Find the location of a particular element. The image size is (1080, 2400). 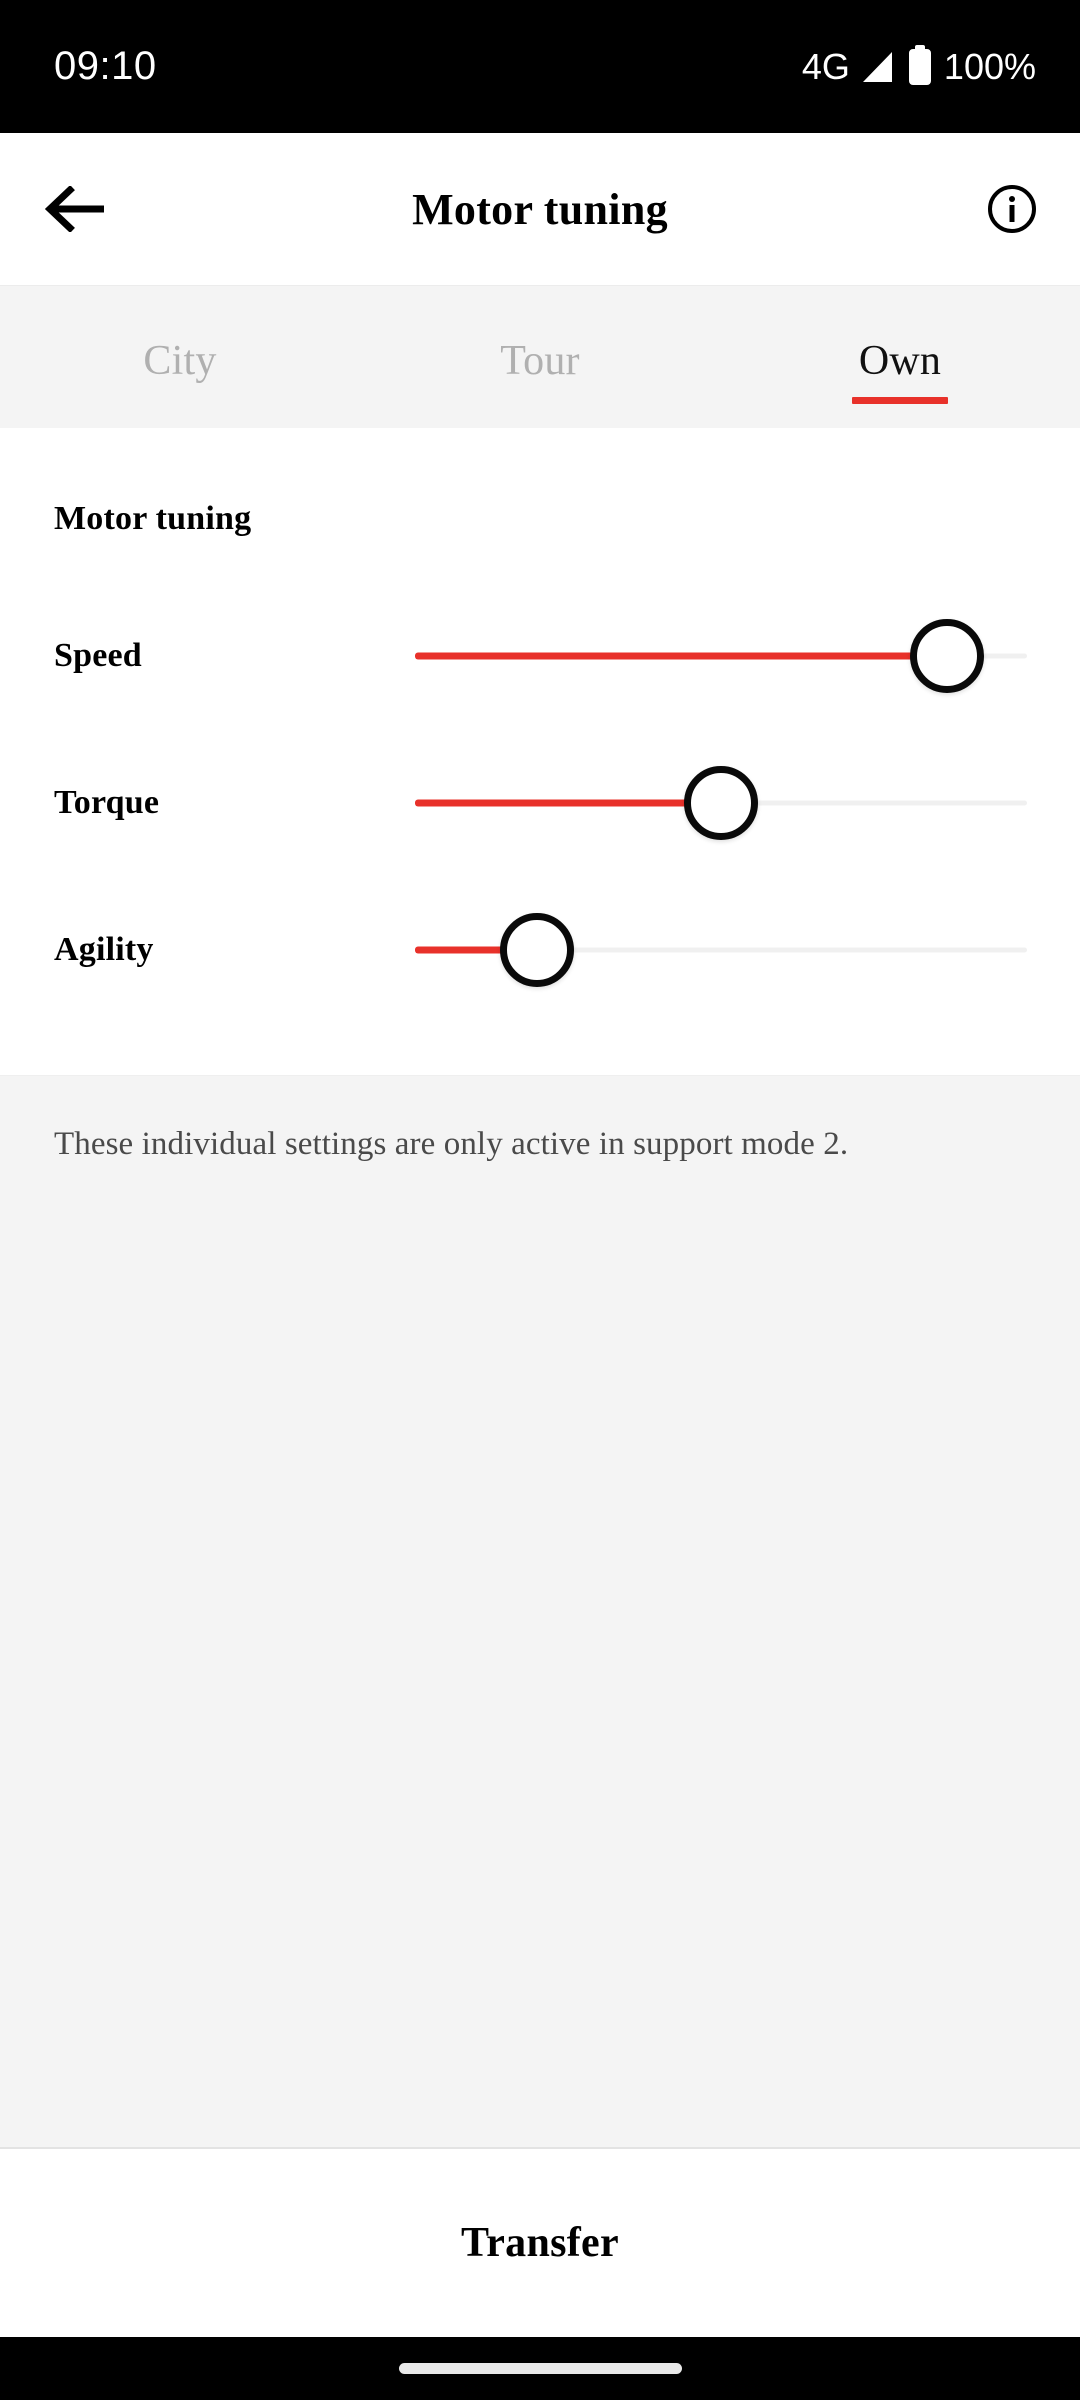

slider-label-speed: Speed is located at coordinates (98, 655).